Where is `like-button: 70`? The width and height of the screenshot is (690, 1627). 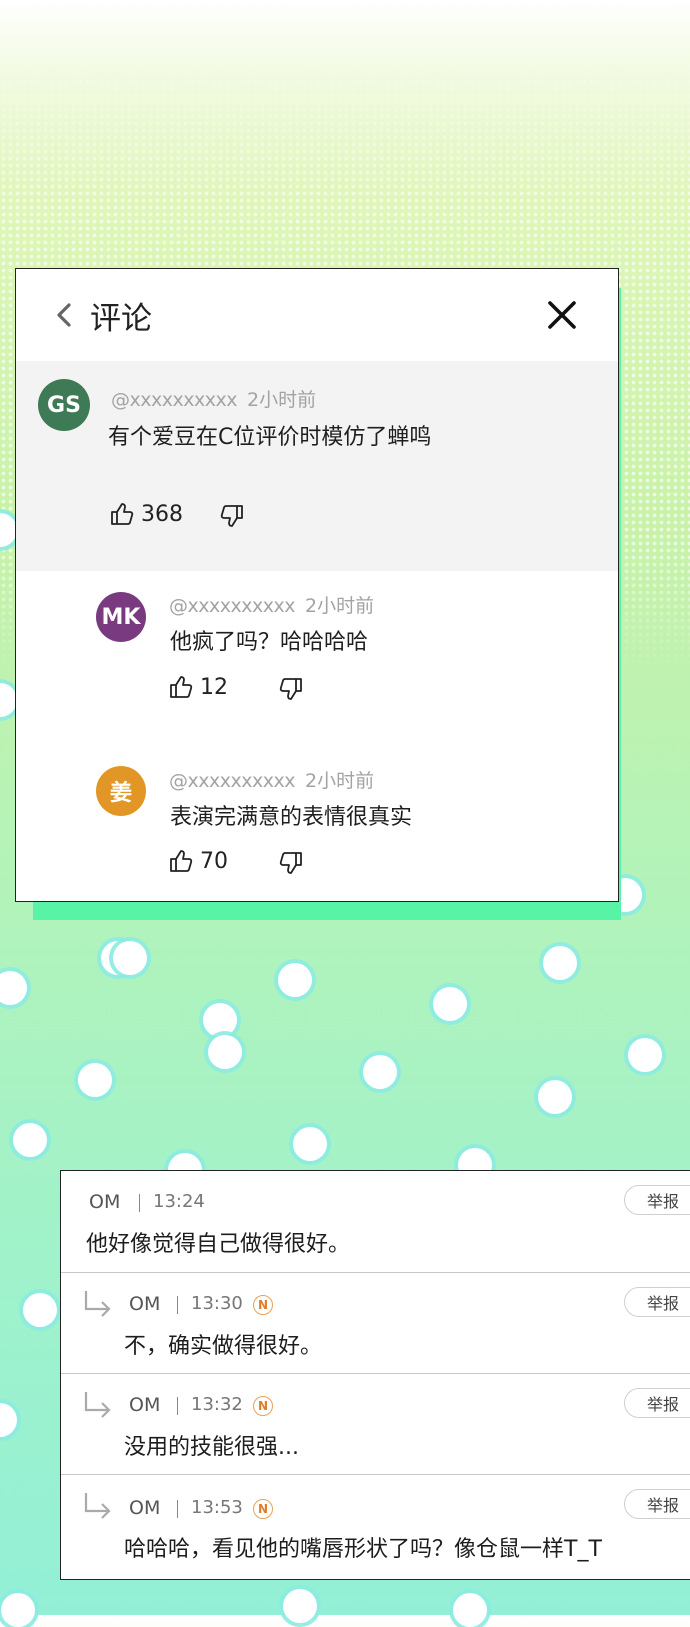
like-button: 70 is located at coordinates (198, 861).